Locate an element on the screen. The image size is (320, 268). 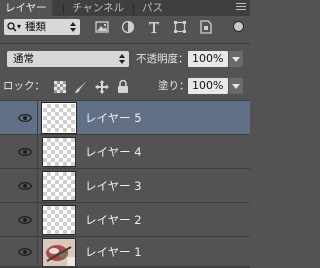
layer-name: レイヤー 1 is located at coordinates (113, 252).